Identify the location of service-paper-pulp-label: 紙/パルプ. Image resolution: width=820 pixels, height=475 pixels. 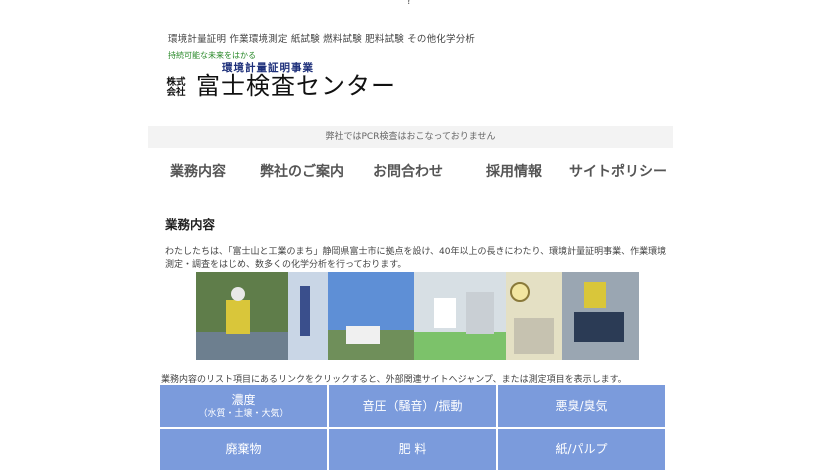
(581, 449).